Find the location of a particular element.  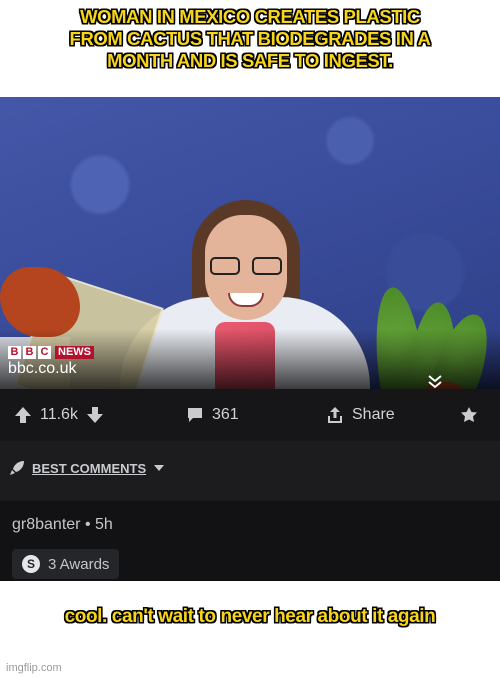

post-action-bar: 11.6k 361 Share is located at coordinates (250, 415).